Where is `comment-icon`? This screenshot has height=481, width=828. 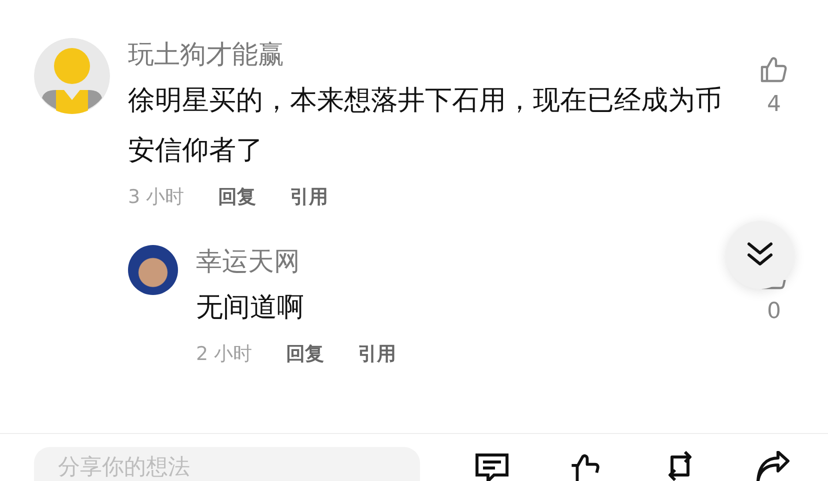 comment-icon is located at coordinates (492, 467).